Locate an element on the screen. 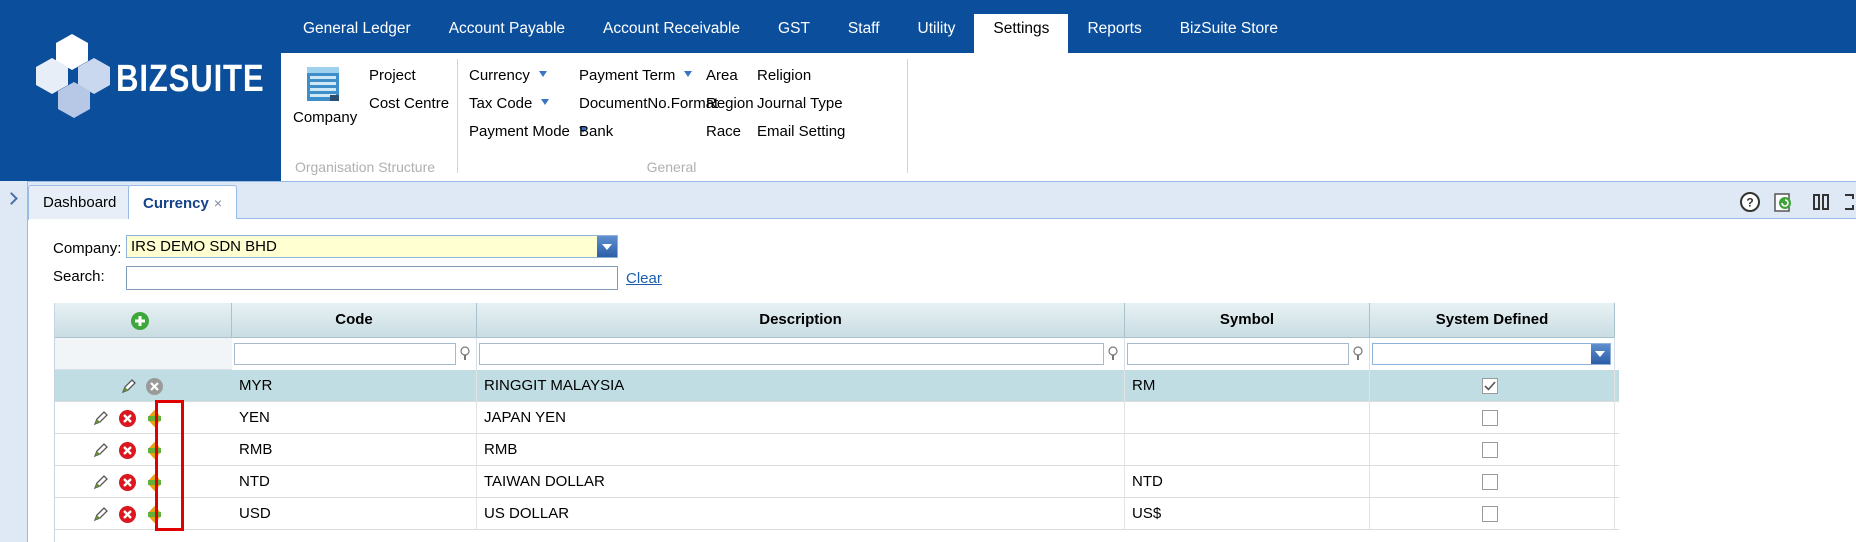 The image size is (1856, 542). cell-description: TAIWAN DOLLAR is located at coordinates (801, 482).